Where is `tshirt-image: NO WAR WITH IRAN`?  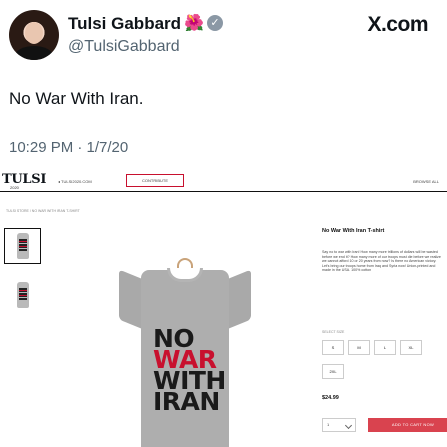 tshirt-image: NO WAR WITH IRAN is located at coordinates (185, 357).